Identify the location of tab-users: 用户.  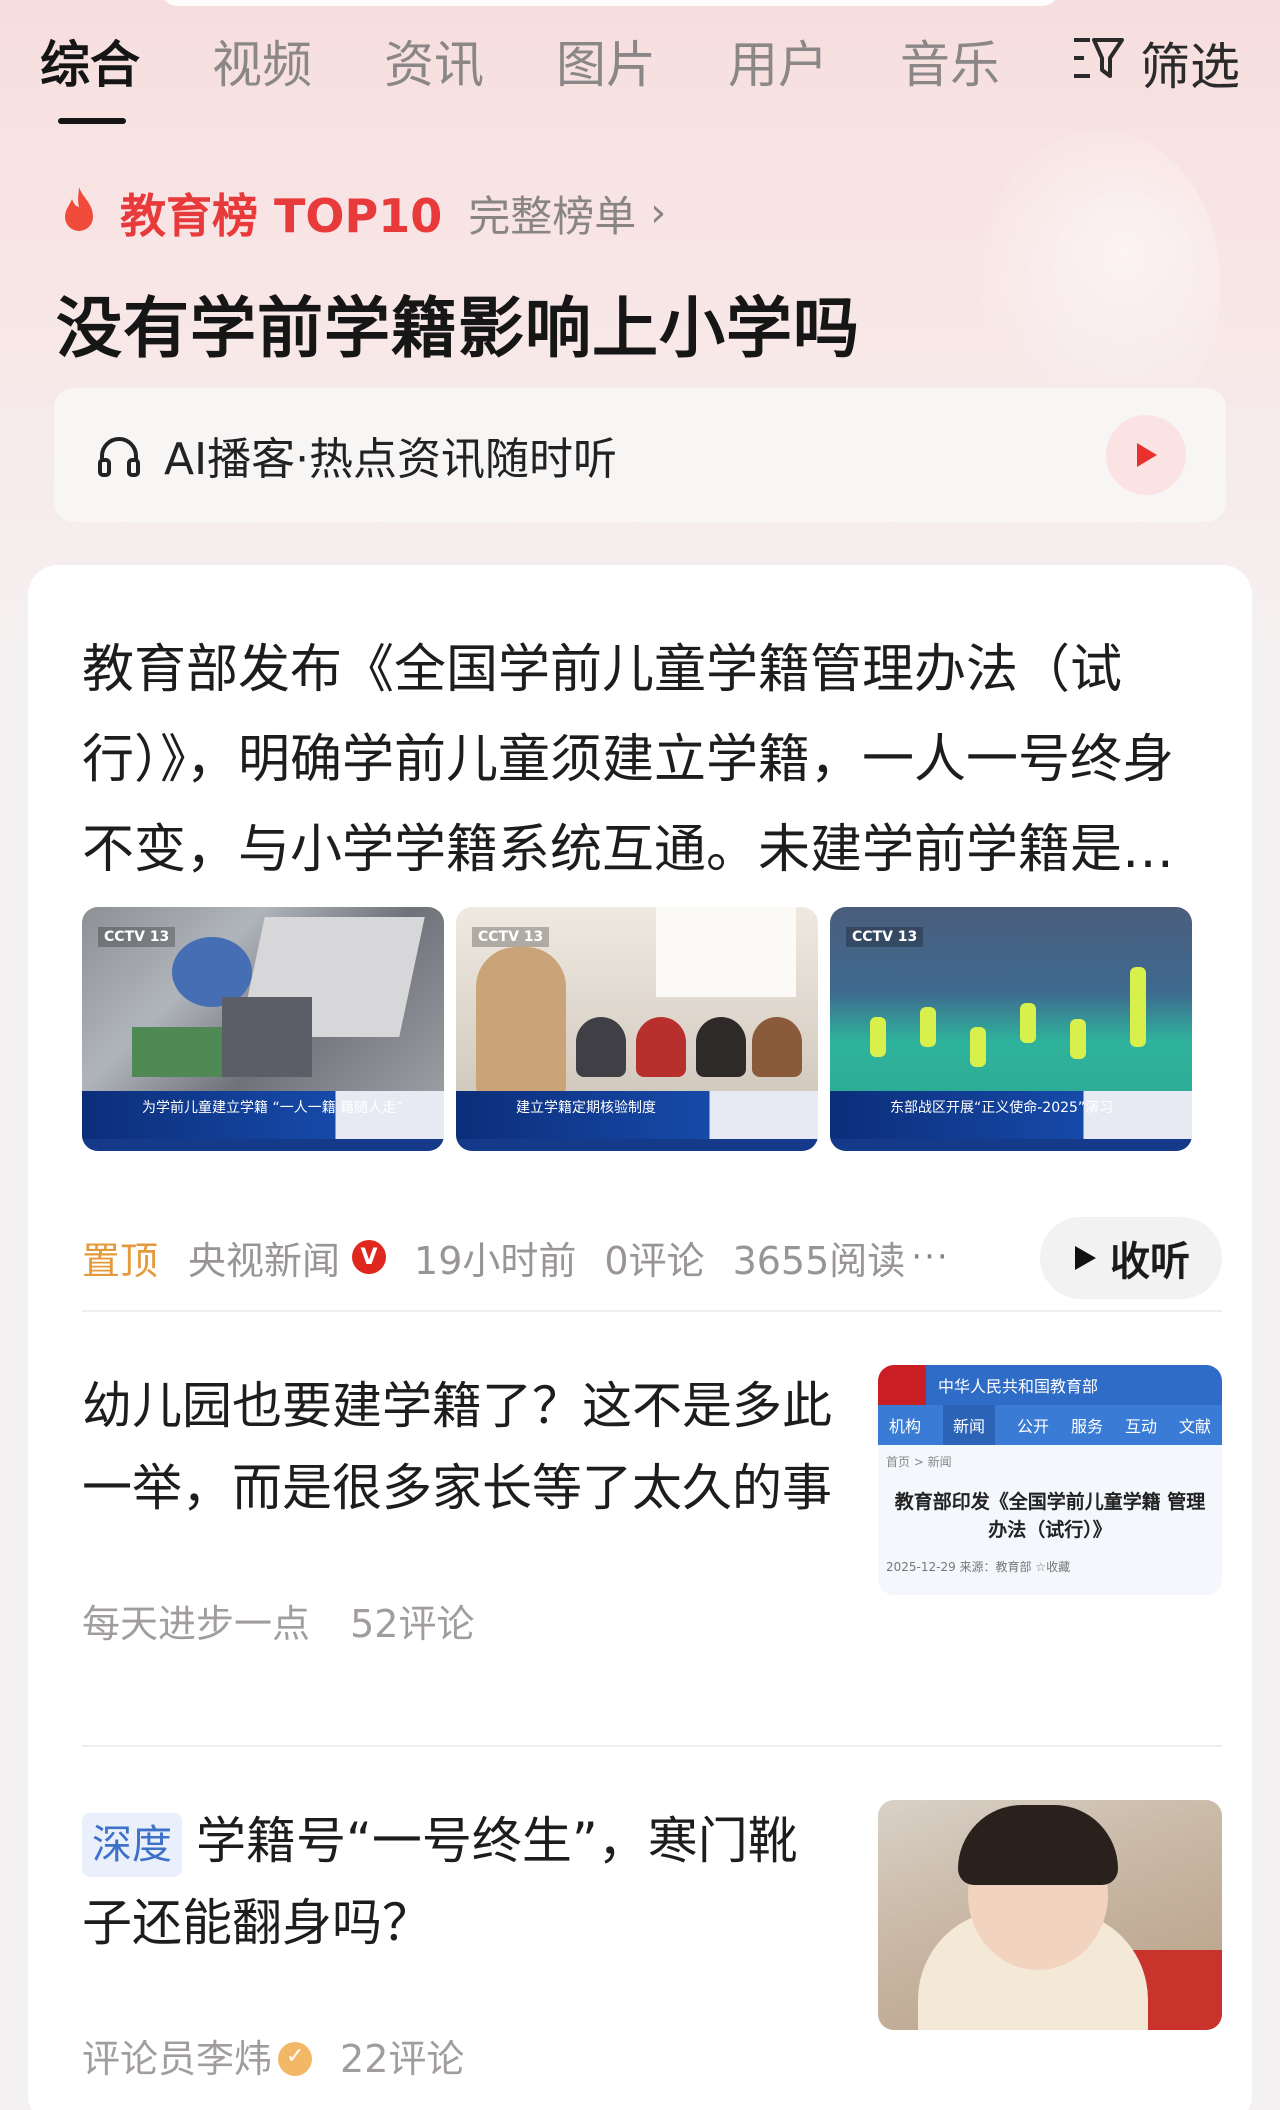
(778, 65).